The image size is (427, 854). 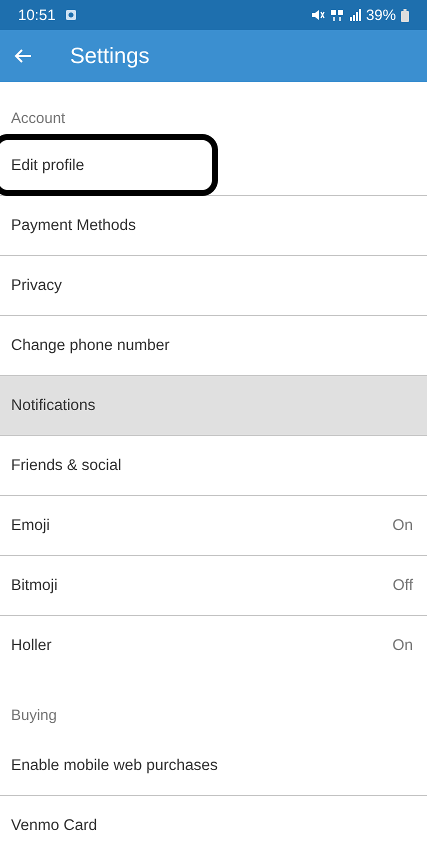 I want to click on status-time: 10:51, so click(x=37, y=15).